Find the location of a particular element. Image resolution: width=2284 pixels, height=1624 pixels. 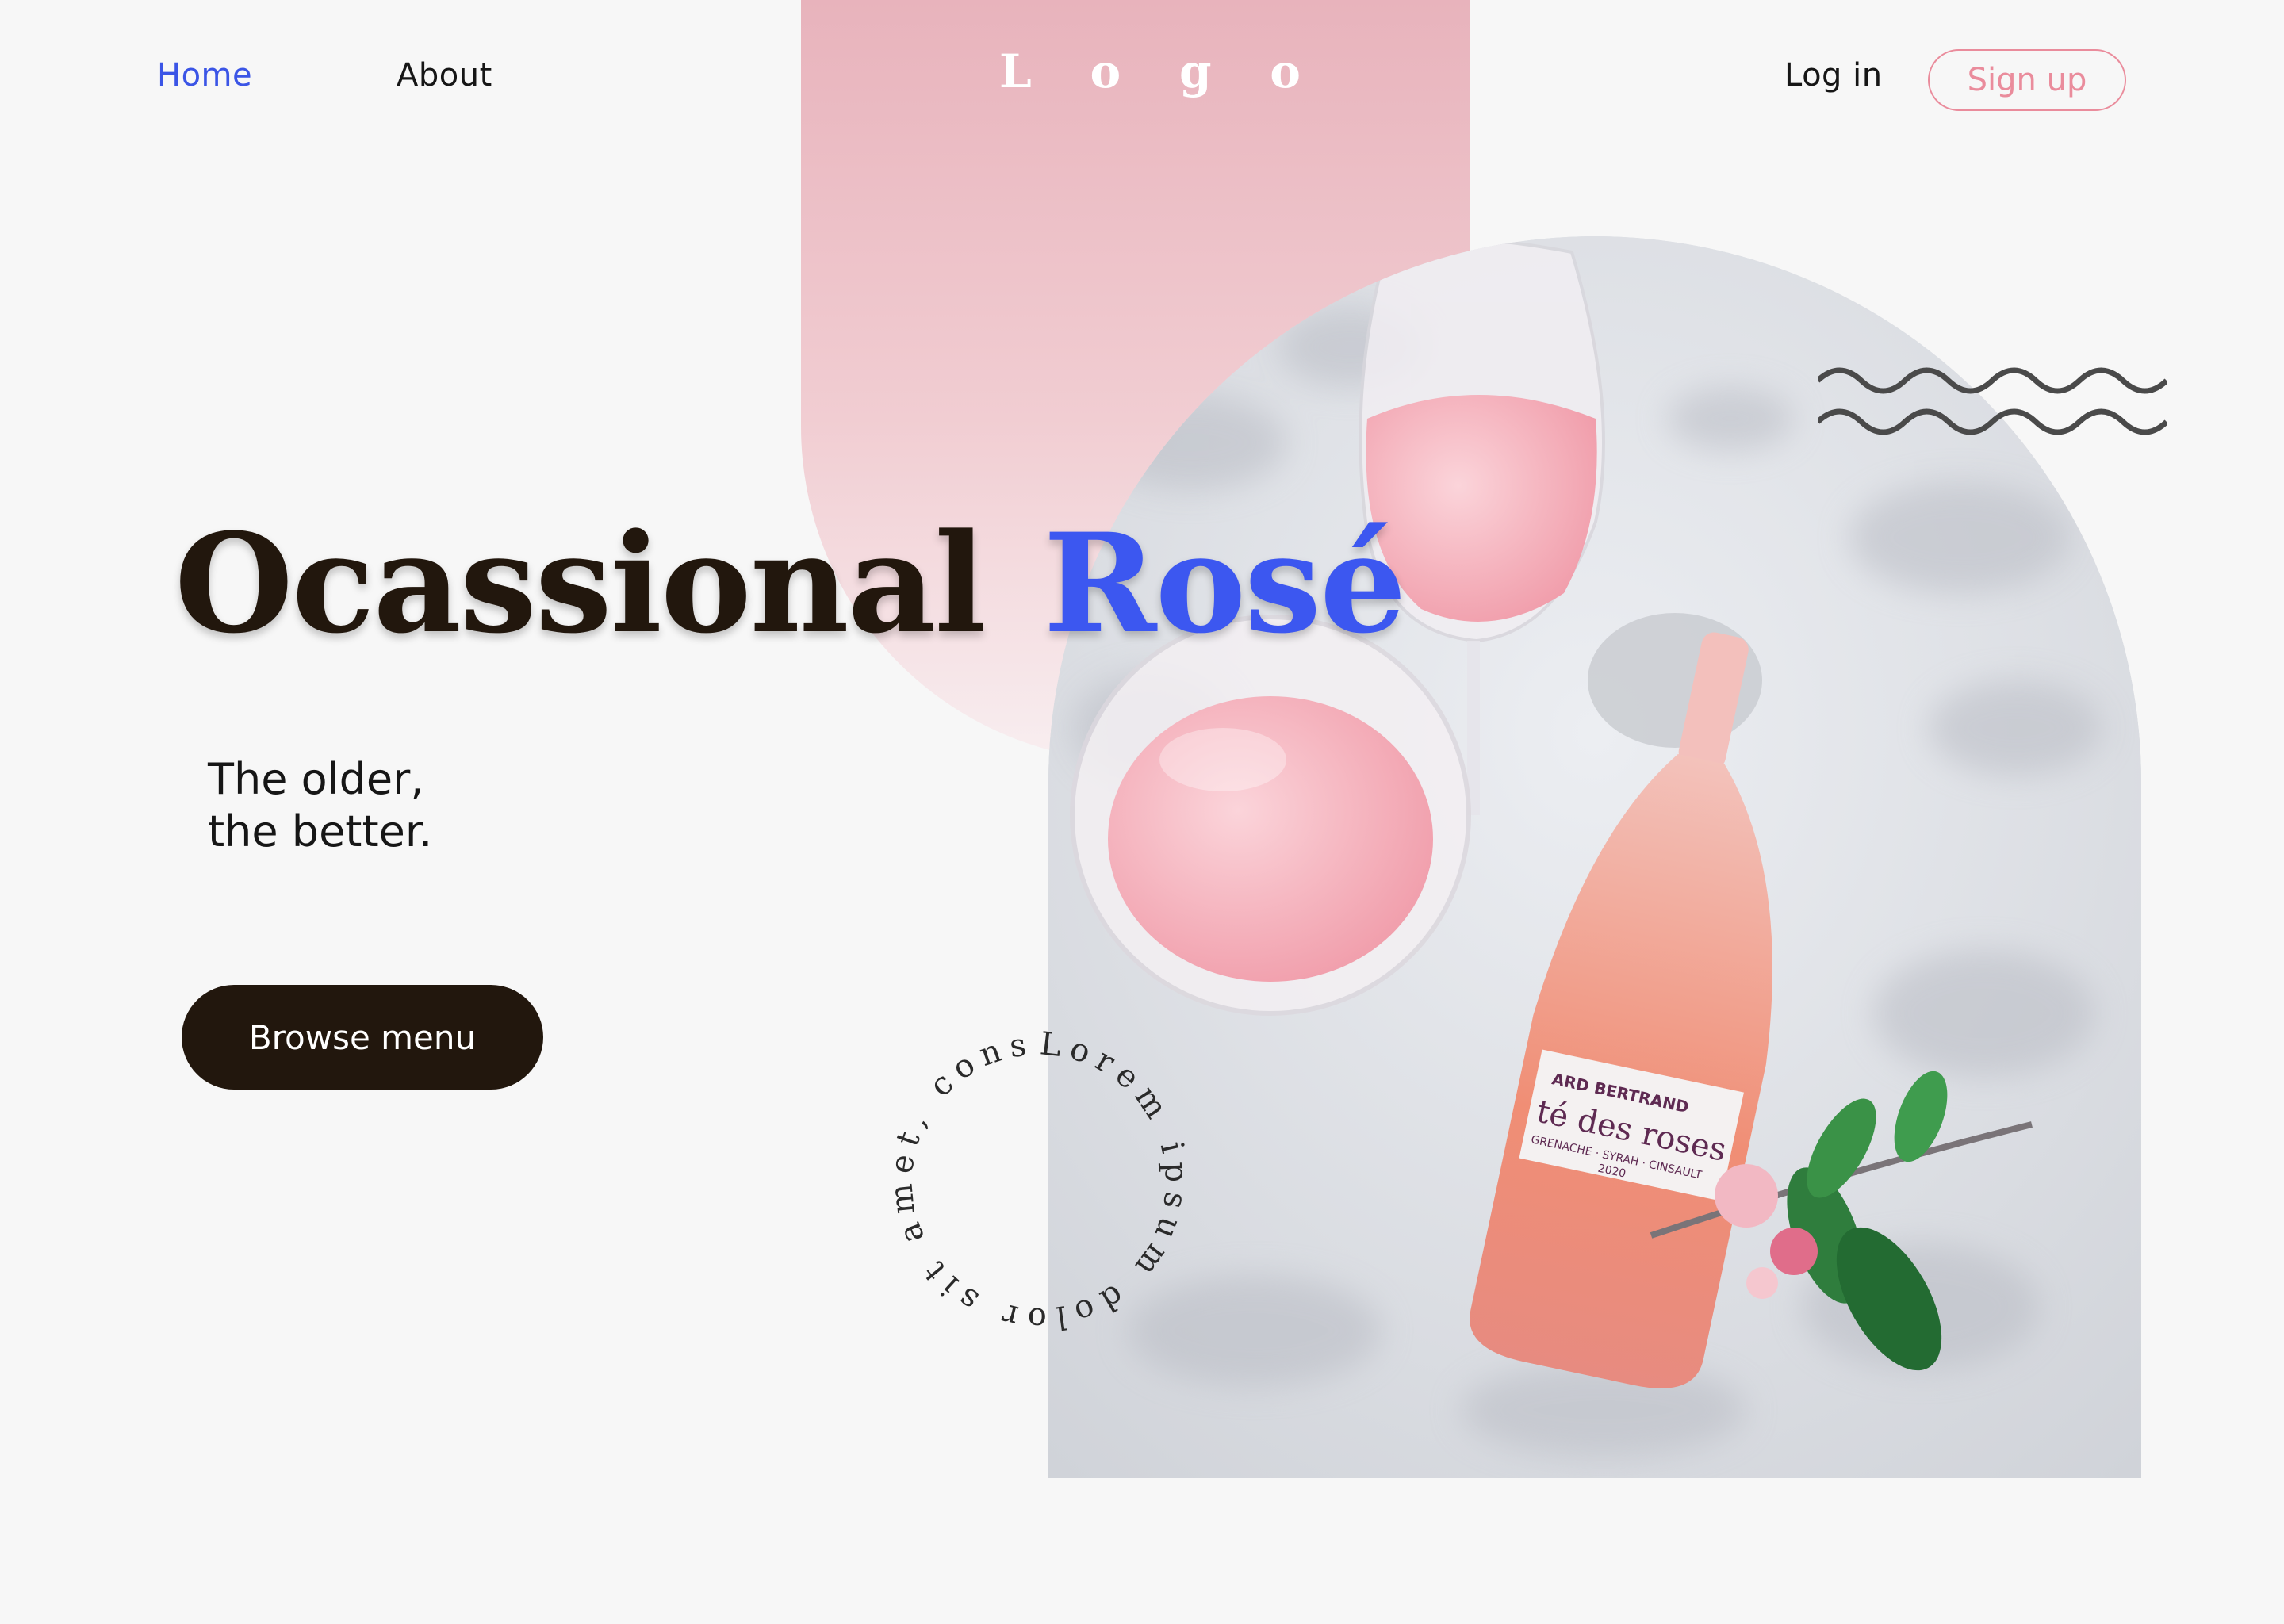

svg-text:Lorem ipsum dolor sit amet, co: Lorem ipsum dolor sit amet, cons is located at coordinates (1039, 1181).